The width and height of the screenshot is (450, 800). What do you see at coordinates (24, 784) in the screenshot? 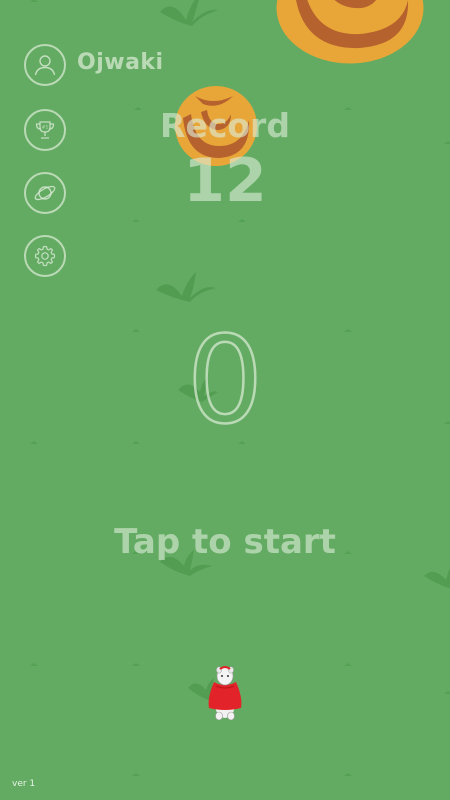
I see `version-label: ver 1` at bounding box center [24, 784].